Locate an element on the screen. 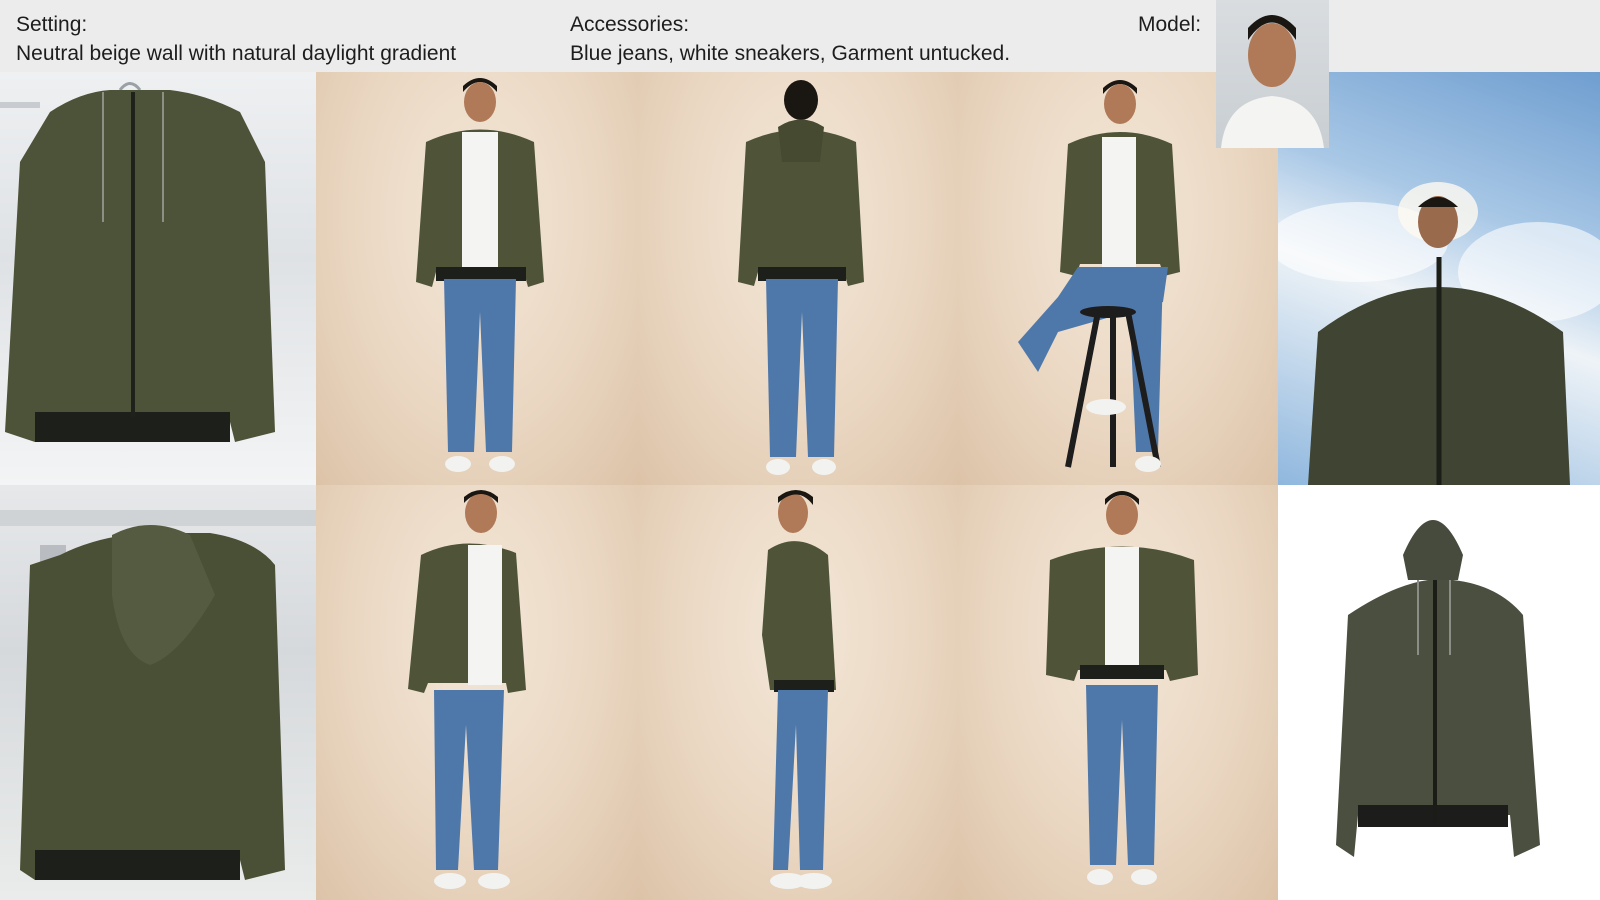 This screenshot has height=900, width=1600. product-3d-render is located at coordinates (1439, 692).